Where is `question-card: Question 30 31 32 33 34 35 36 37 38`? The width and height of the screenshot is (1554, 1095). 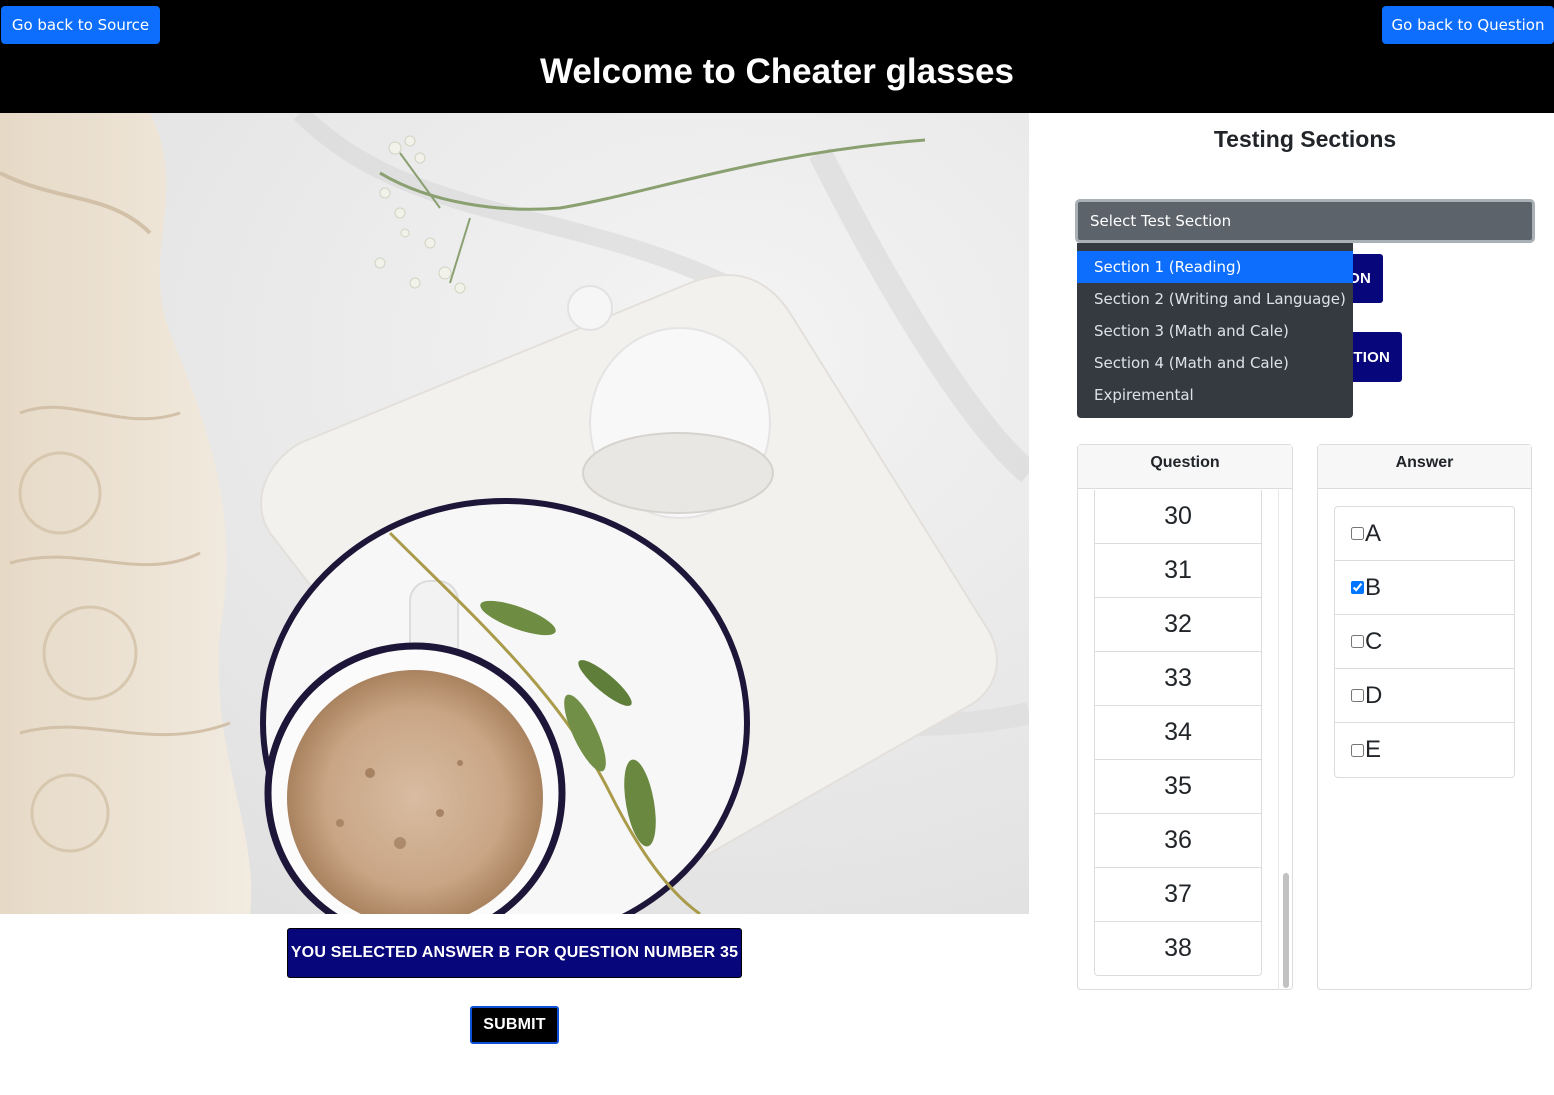
question-card: Question 30 31 32 33 34 35 36 37 38 is located at coordinates (1185, 717).